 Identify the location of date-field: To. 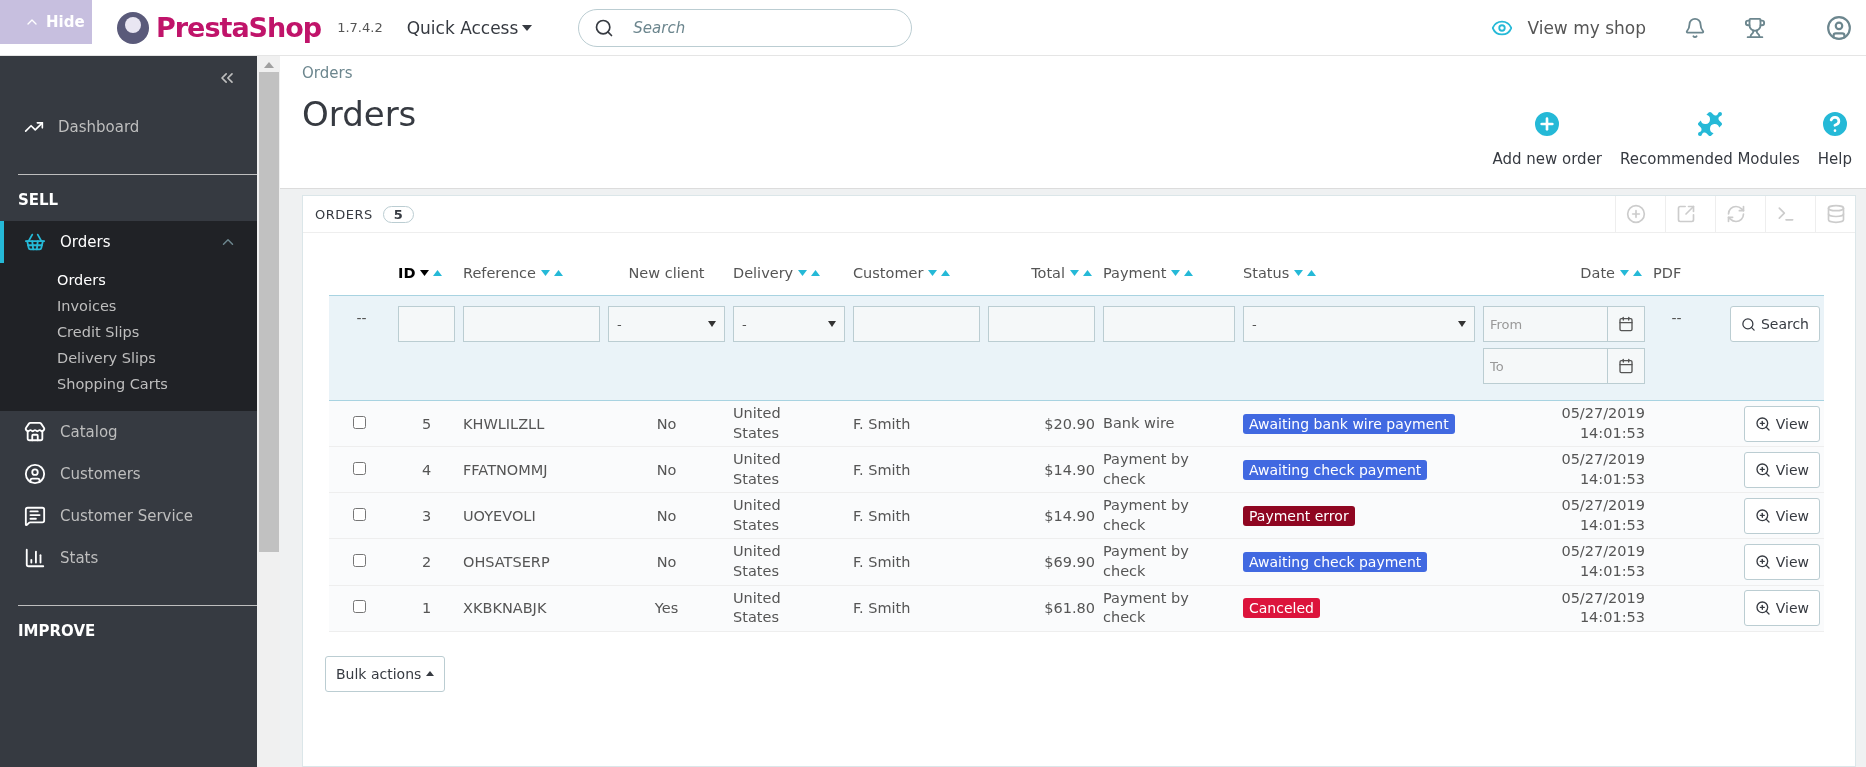
(1545, 366).